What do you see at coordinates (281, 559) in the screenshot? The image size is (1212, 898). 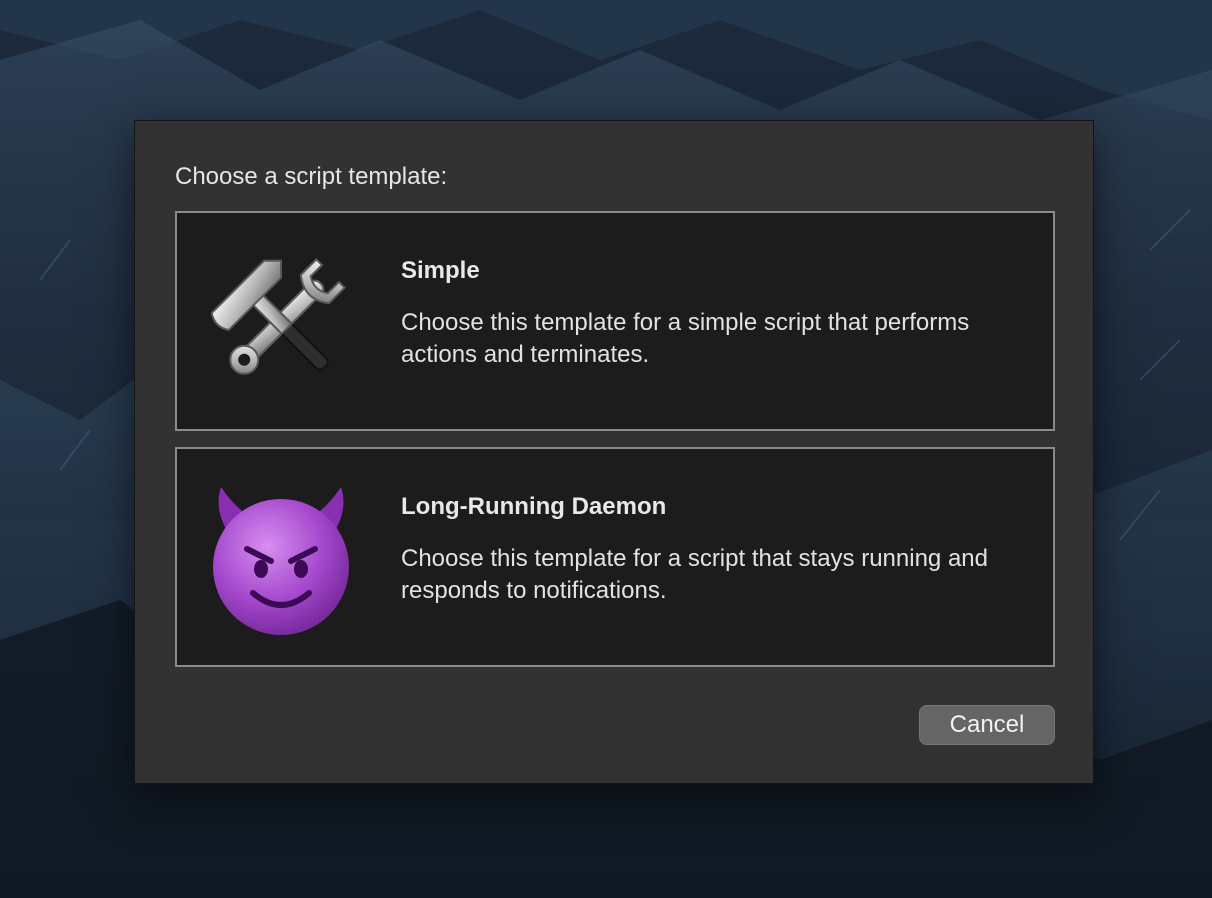 I see `smiling-devil-icon` at bounding box center [281, 559].